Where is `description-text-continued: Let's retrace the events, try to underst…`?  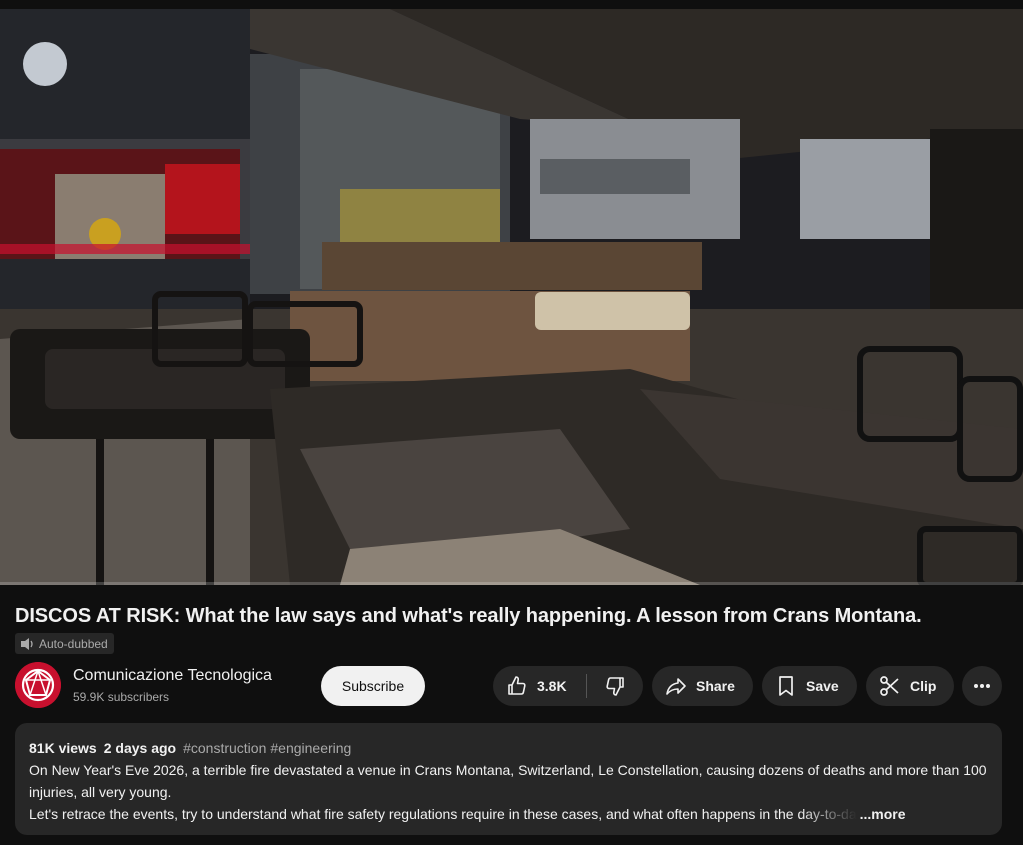 description-text-continued: Let's retrace the events, try to underst… is located at coordinates (443, 814).